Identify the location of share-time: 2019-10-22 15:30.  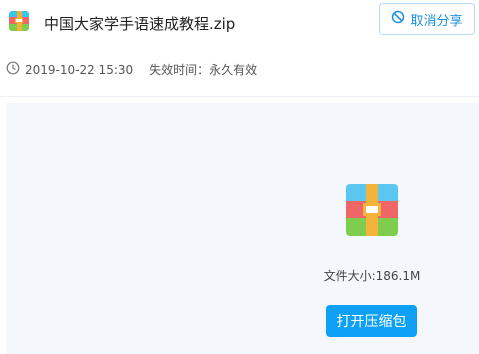
(79, 69).